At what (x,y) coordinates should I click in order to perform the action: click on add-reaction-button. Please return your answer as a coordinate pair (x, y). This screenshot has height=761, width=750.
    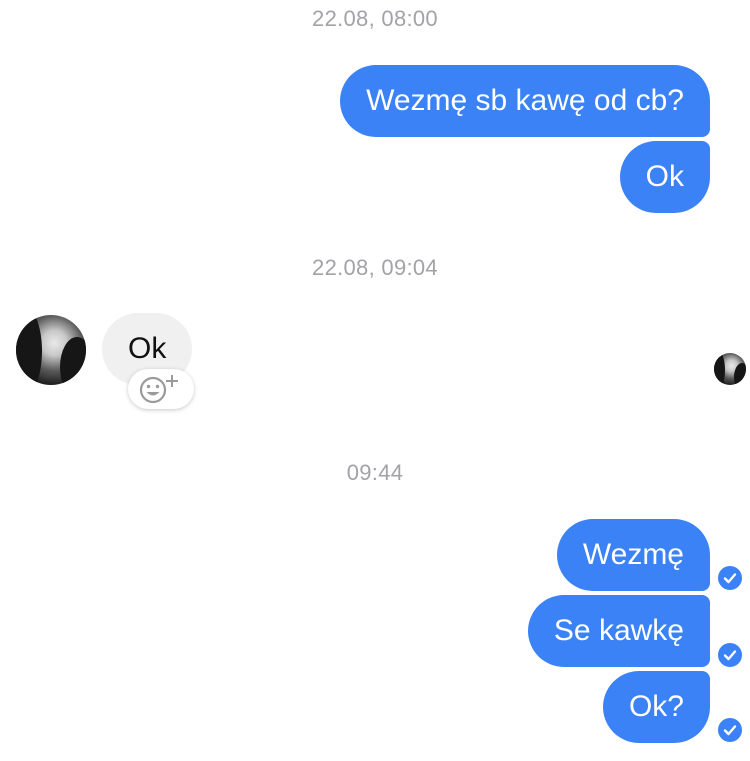
    Looking at the image, I should click on (161, 389).